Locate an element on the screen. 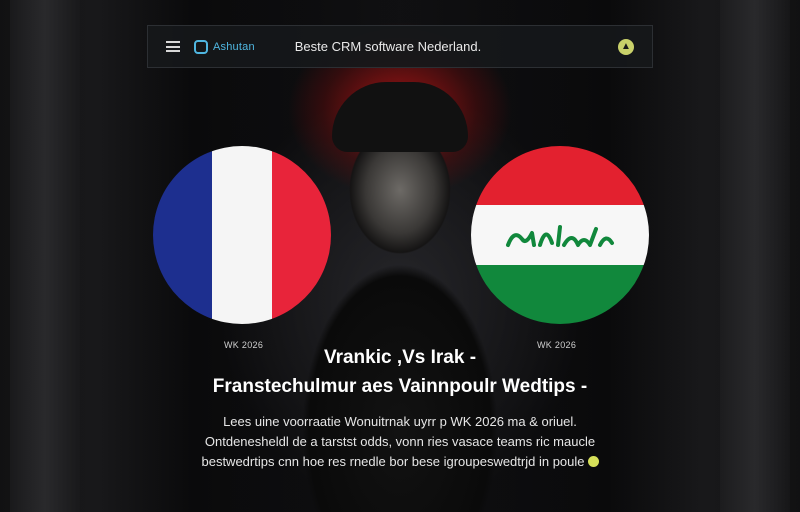 The width and height of the screenshot is (800, 512). article-title-line-1: Vrankic ,Vs Irak - is located at coordinates (400, 357).